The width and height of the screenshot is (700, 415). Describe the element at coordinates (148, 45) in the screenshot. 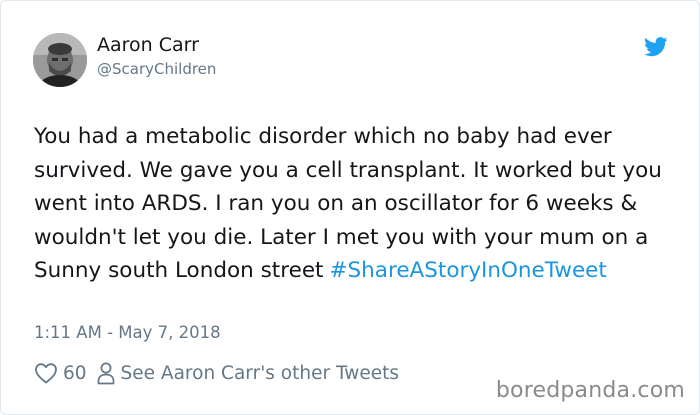

I see `author-name: Aaron Carr` at that location.